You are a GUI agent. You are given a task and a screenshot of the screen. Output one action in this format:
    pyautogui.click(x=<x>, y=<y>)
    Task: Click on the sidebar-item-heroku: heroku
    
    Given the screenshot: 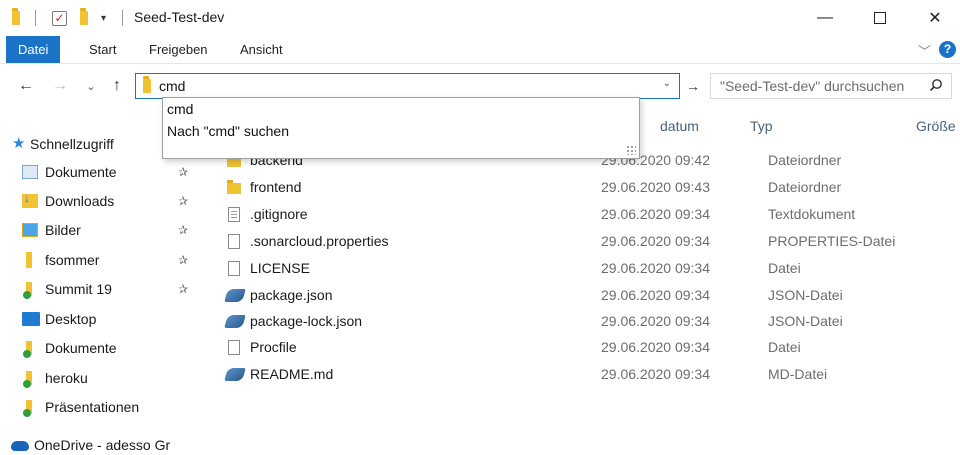 What is the action you would take?
    pyautogui.click(x=102, y=378)
    